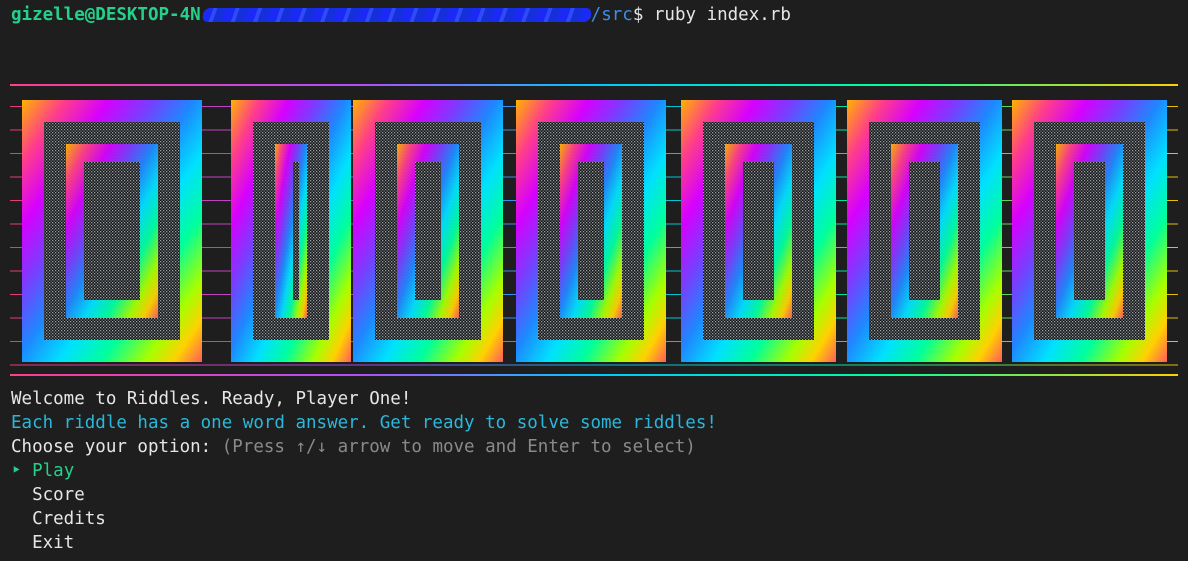  I want to click on menu-item-score: Score, so click(48, 495).